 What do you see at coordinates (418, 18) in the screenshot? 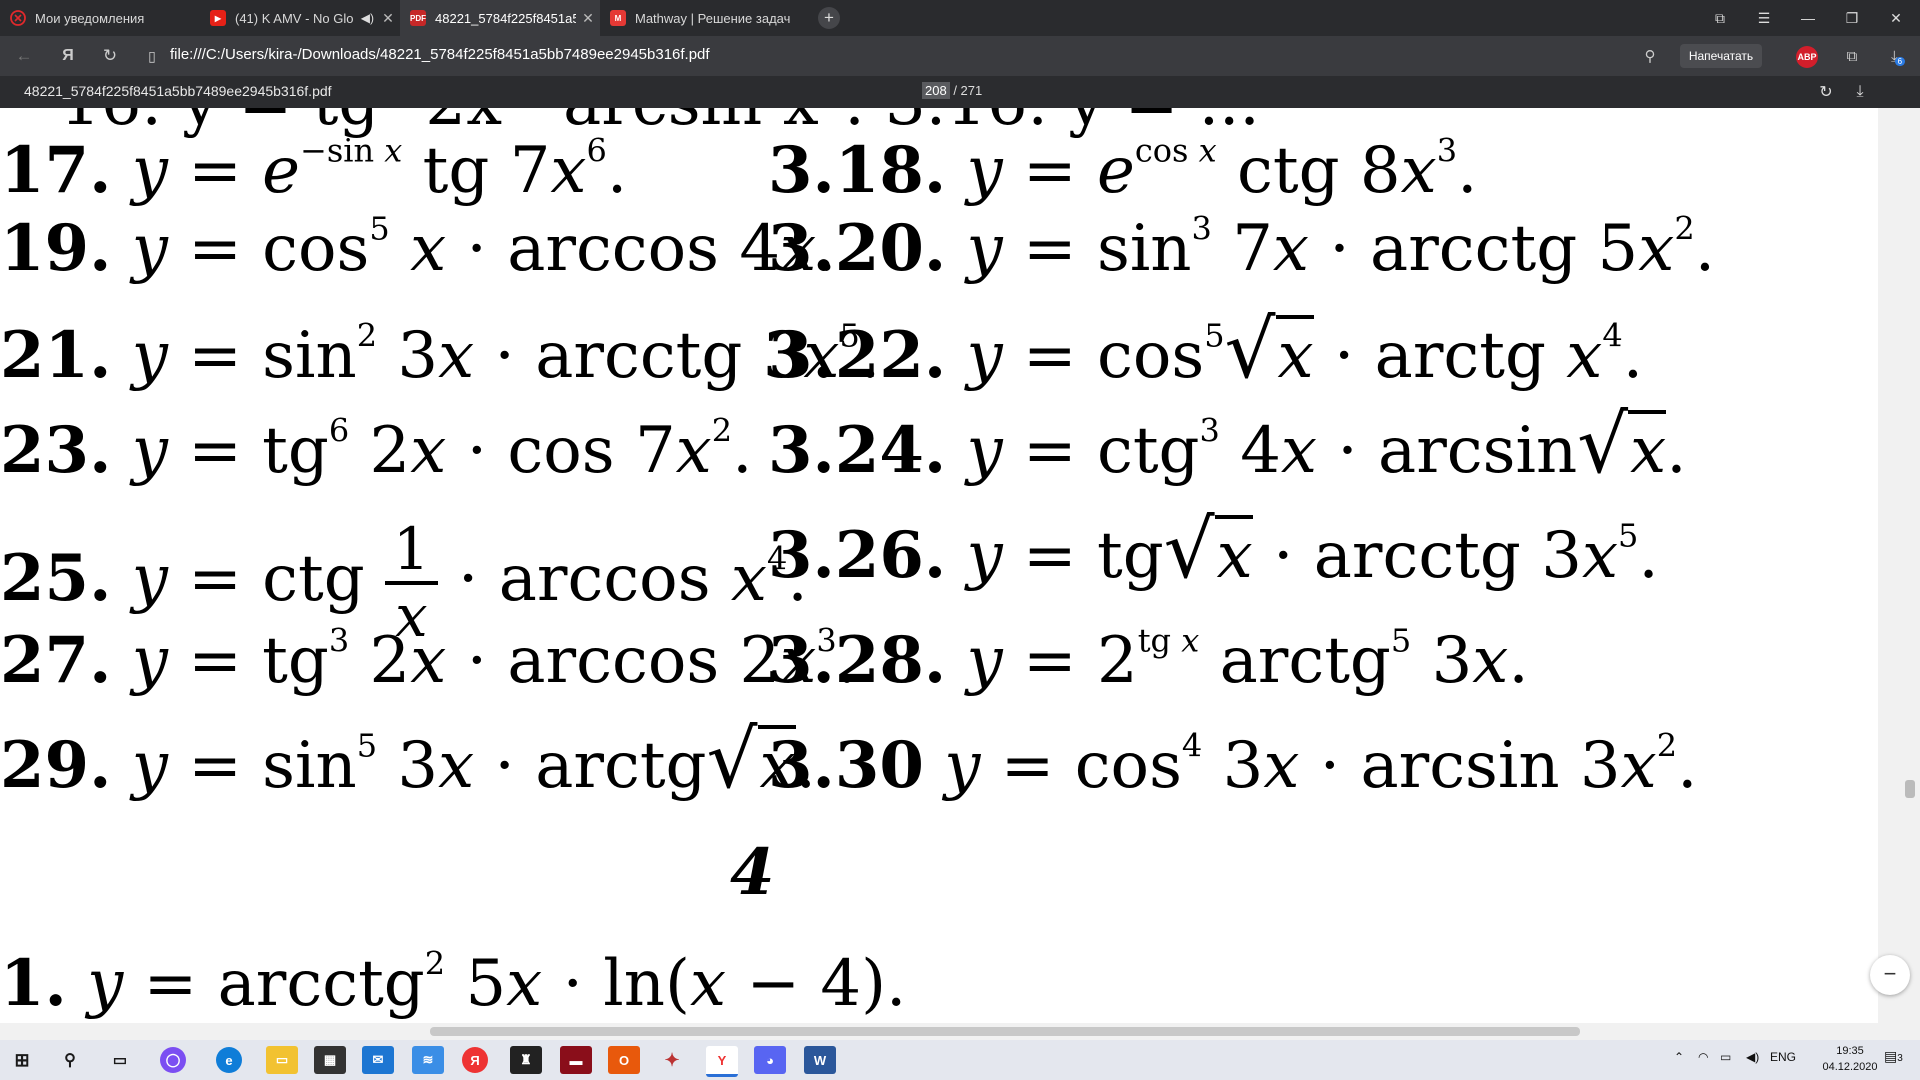
I see `pdf-icon: PDF` at bounding box center [418, 18].